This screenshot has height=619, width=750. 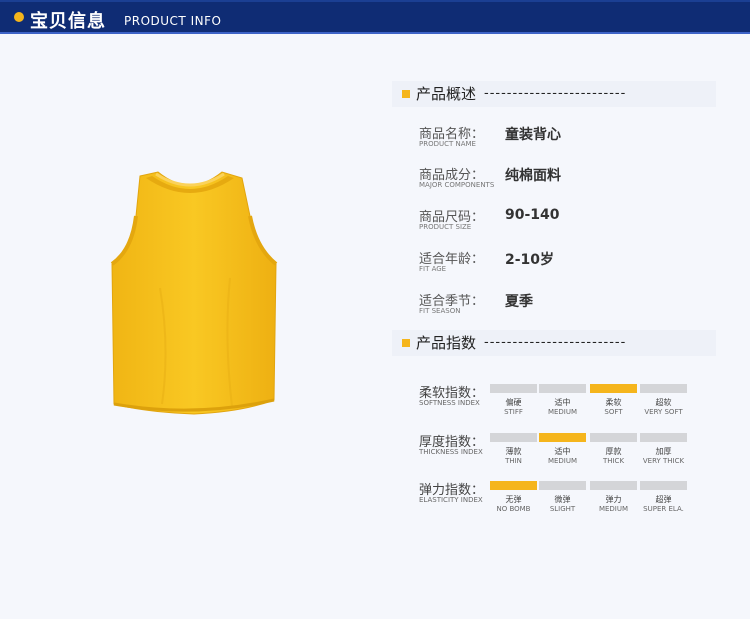 I want to click on overview-dash-line: -------------------------, so click(x=555, y=93).